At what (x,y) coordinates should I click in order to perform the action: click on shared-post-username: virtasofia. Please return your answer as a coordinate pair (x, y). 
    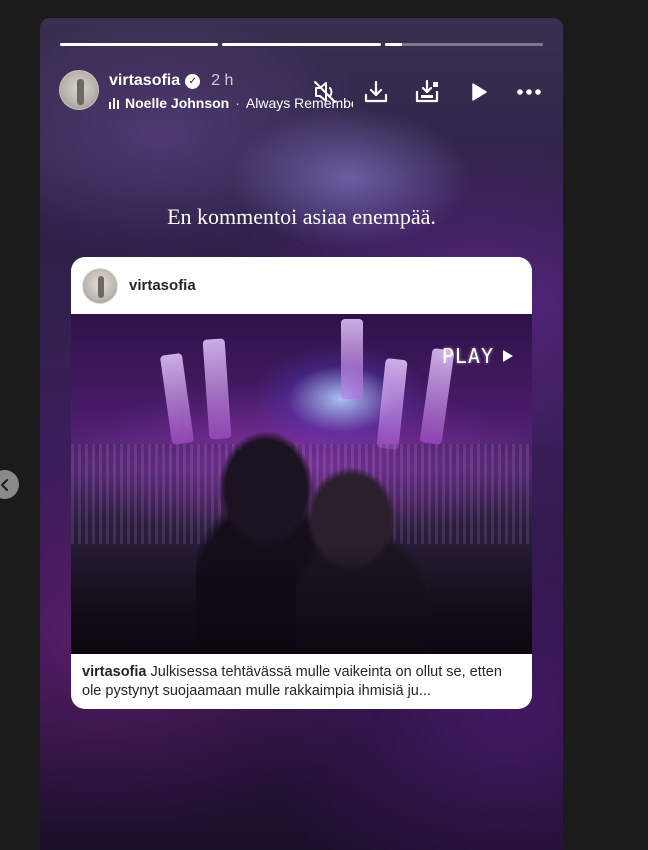
    Looking at the image, I should click on (162, 285).